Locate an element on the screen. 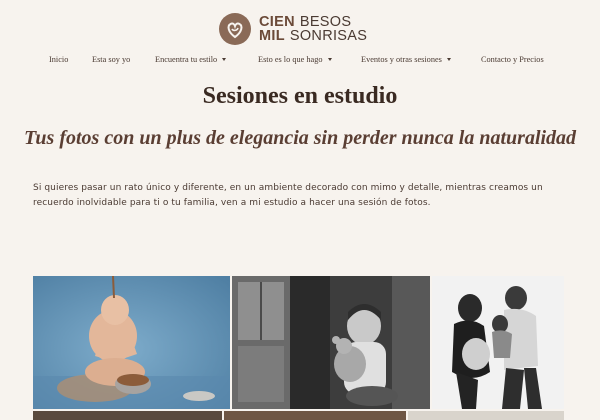  nav-item-encuentra-tu-estilo: Encuentra tu estilo is located at coordinates (191, 59).